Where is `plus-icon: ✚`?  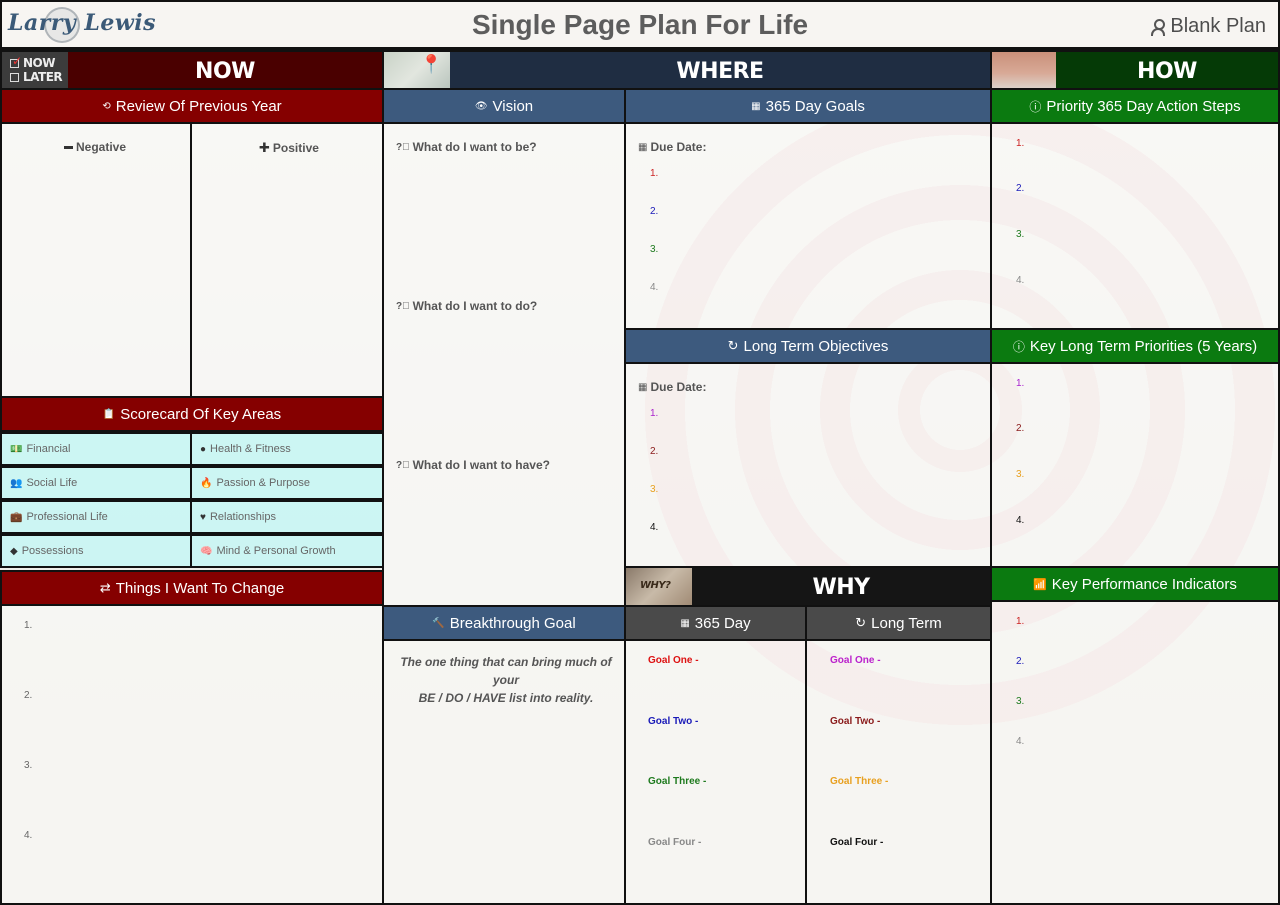
plus-icon: ✚ is located at coordinates (264, 147).